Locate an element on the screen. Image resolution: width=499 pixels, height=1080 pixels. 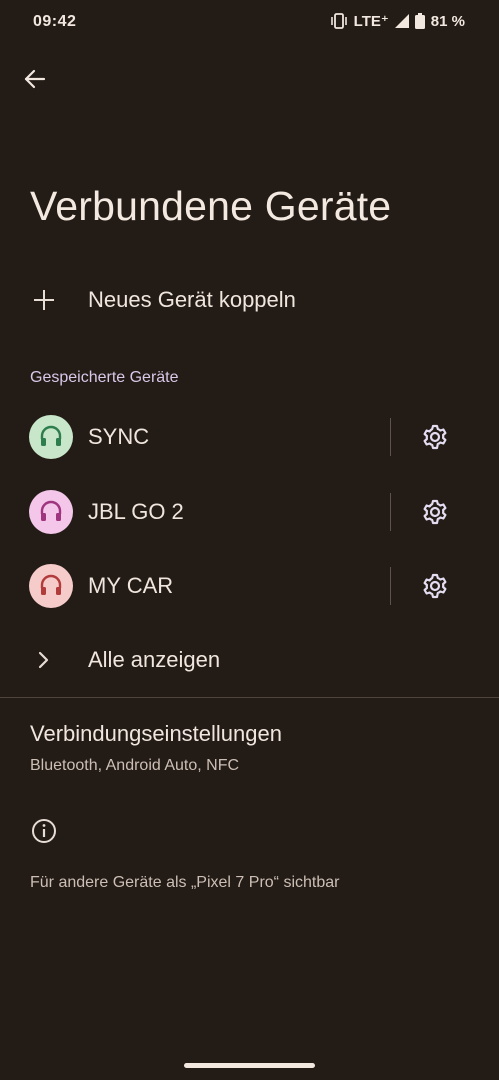
back-button is located at coordinates (35, 79).